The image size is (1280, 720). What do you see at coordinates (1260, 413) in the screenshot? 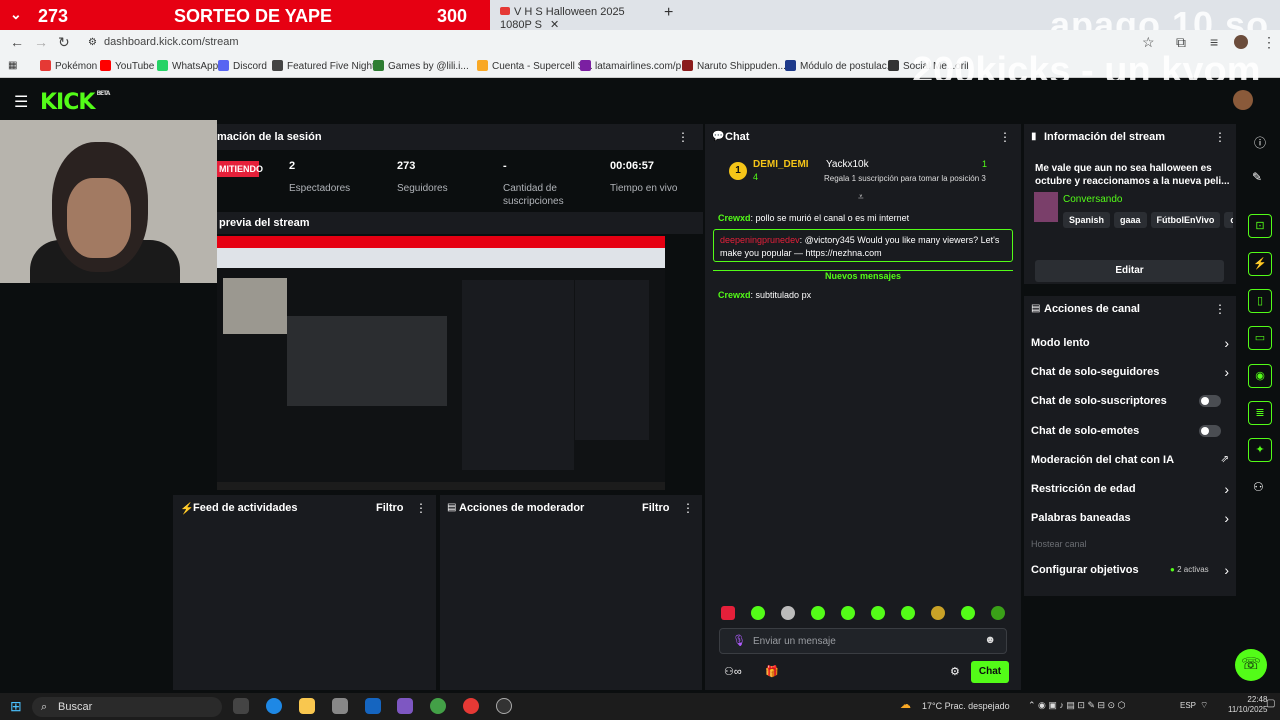
I see `layers-icon: ≣` at bounding box center [1260, 413].